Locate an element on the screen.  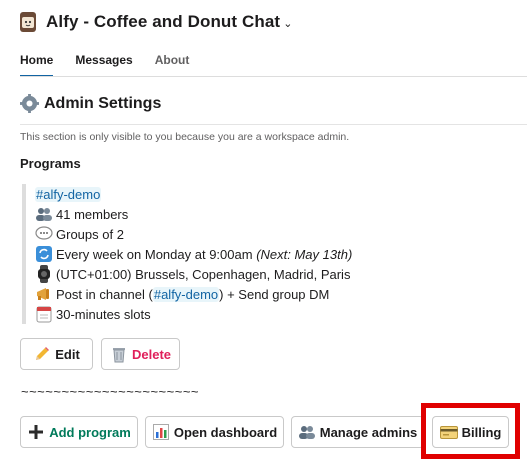
manage-admins-button: Manage admins is located at coordinates (357, 432).